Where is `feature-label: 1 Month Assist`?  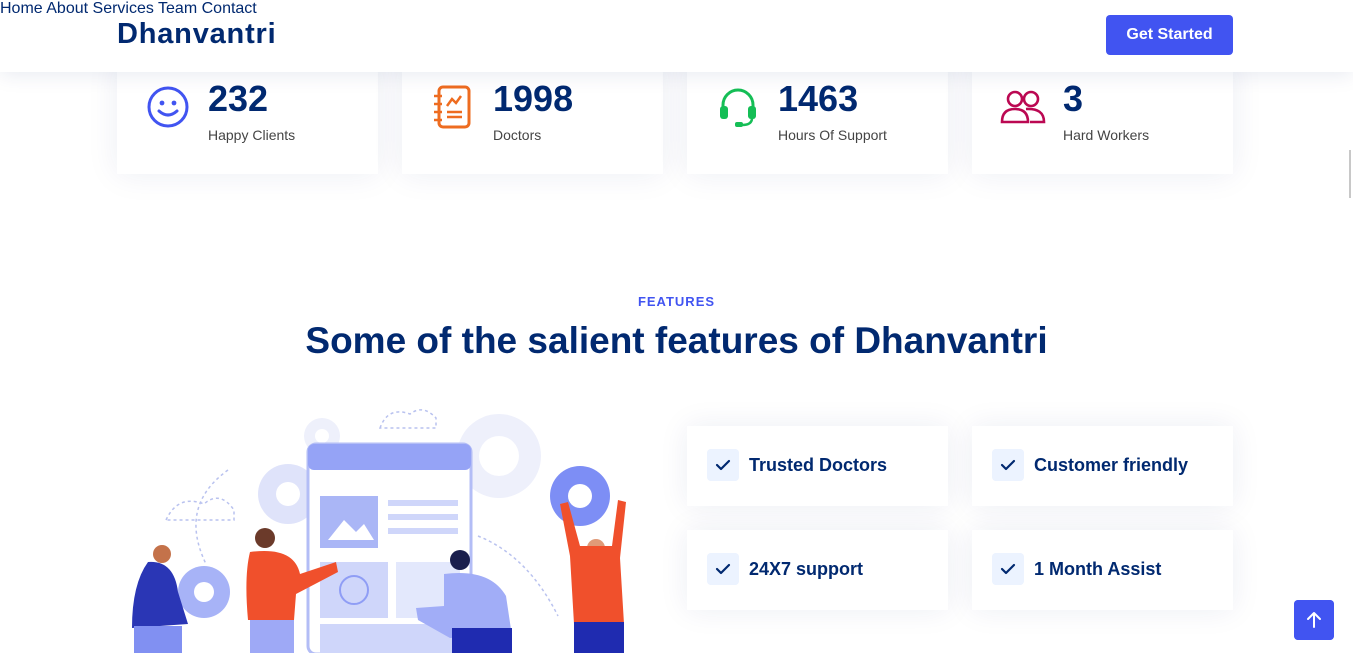
feature-label: 1 Month Assist is located at coordinates (1098, 569).